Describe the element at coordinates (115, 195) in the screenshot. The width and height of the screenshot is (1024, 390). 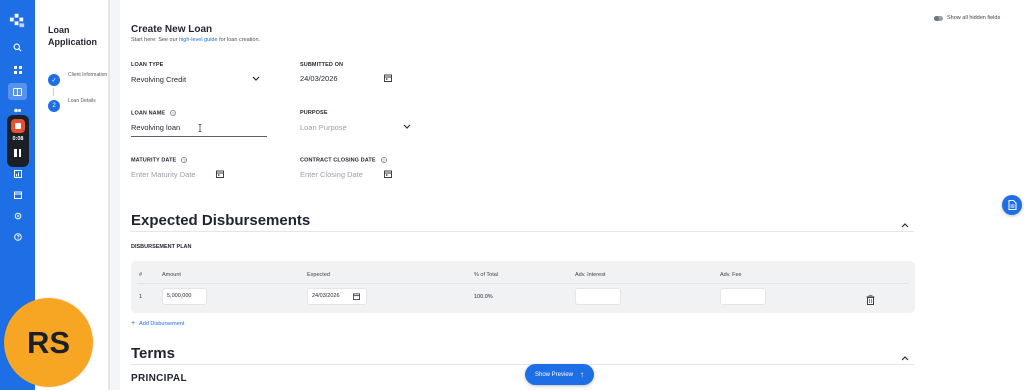
I see `main-gutter` at that location.